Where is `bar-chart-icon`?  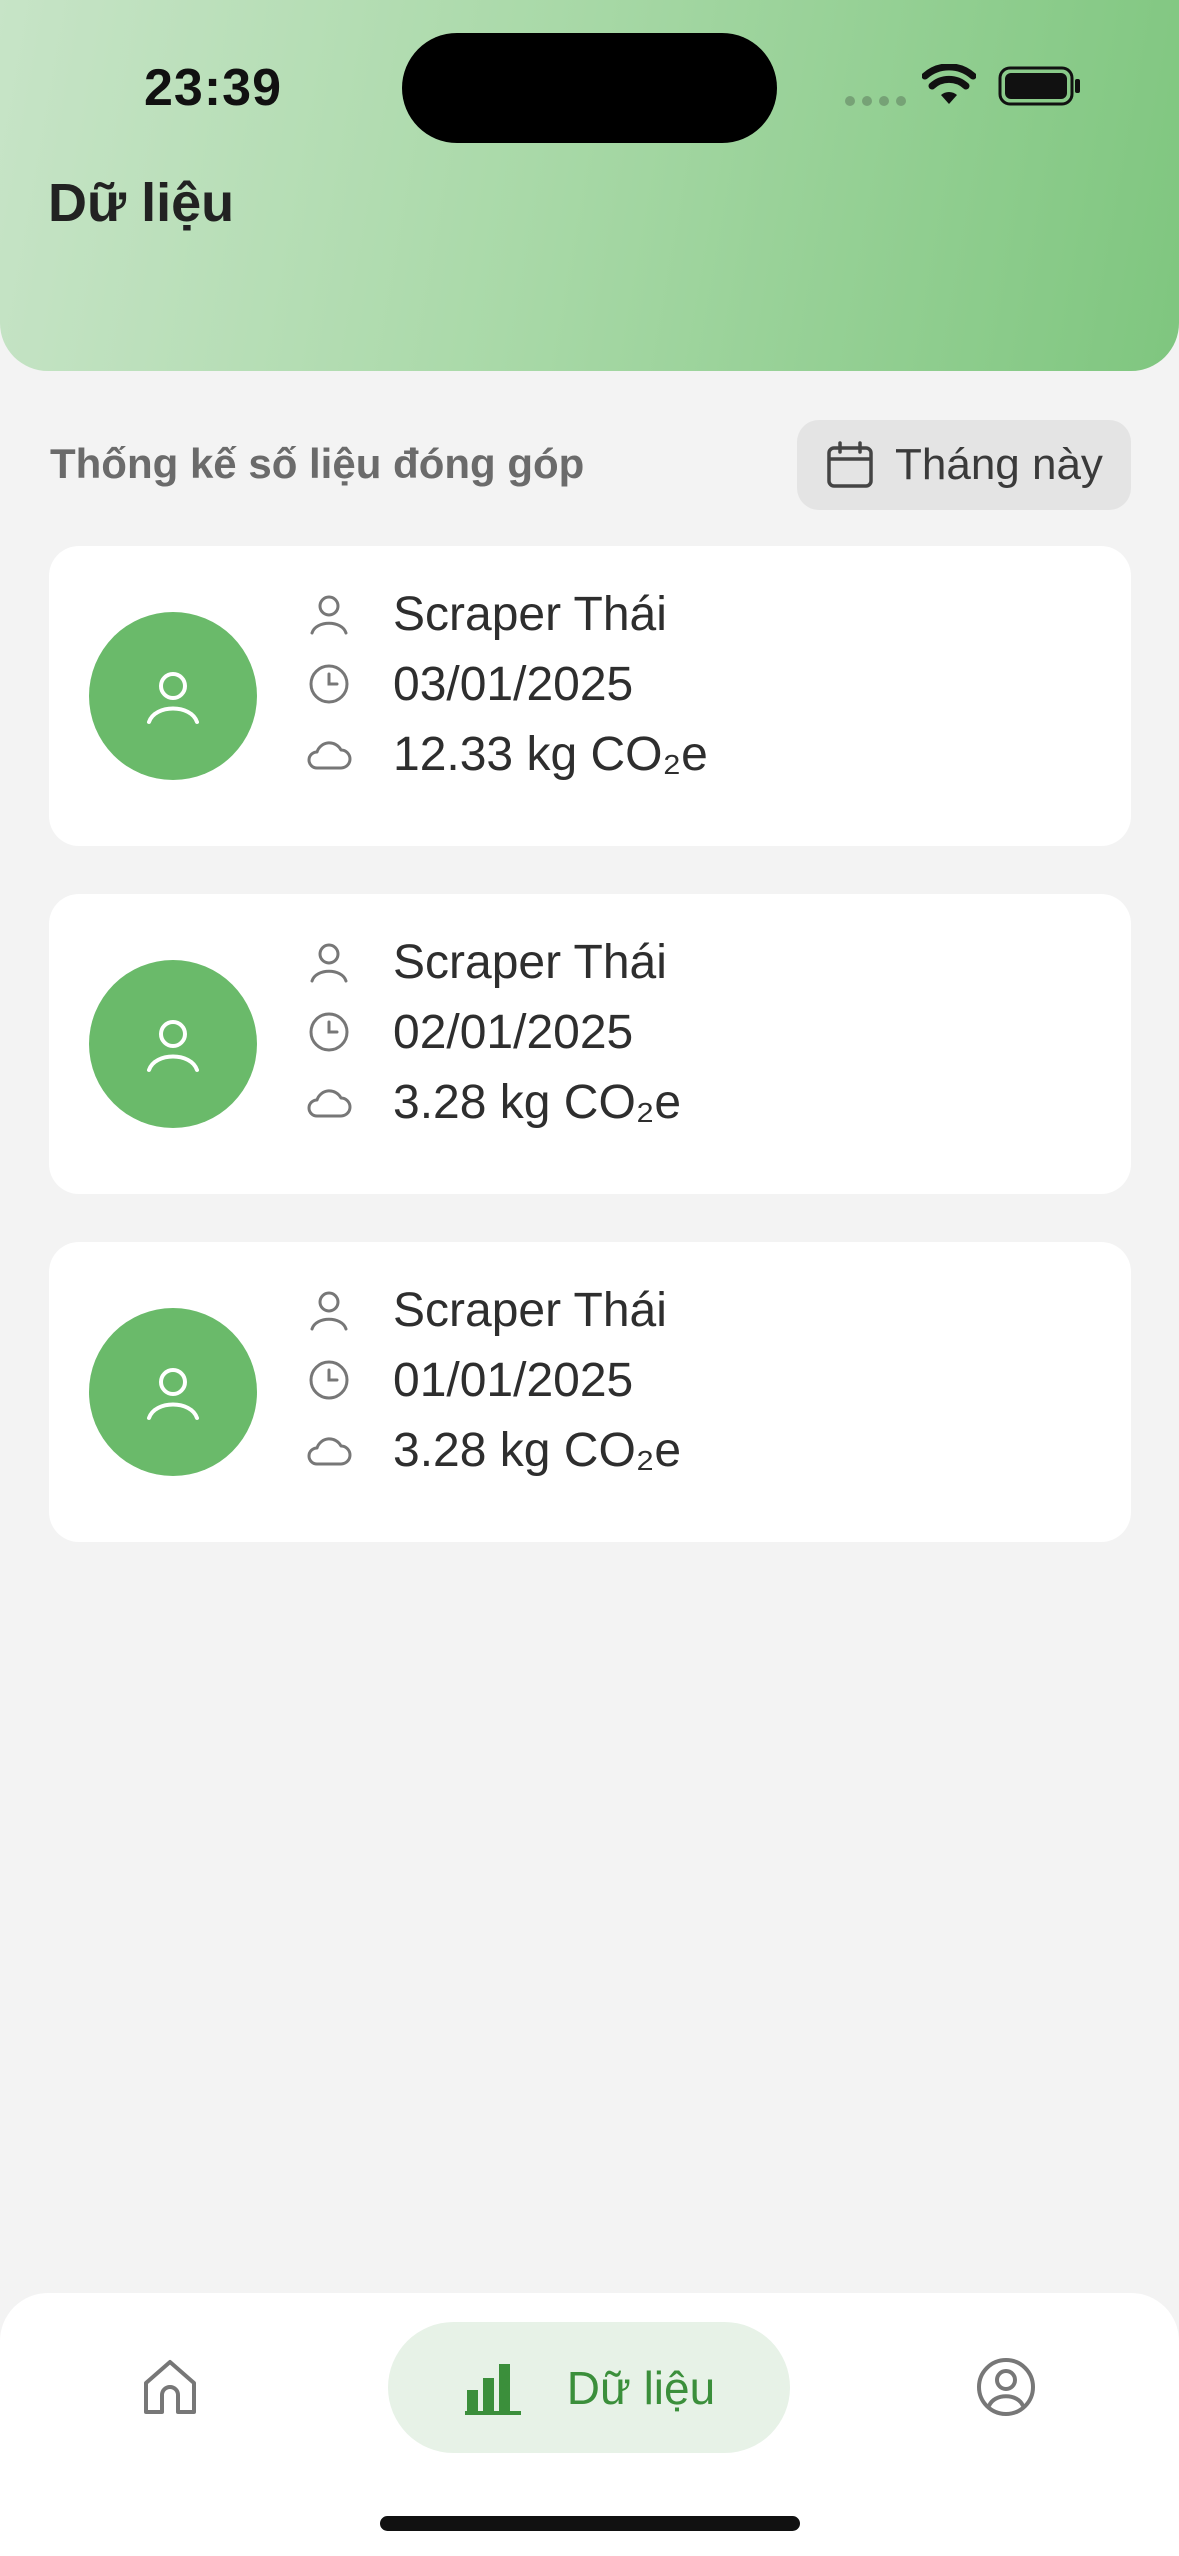
bar-chart-icon is located at coordinates (492, 2389).